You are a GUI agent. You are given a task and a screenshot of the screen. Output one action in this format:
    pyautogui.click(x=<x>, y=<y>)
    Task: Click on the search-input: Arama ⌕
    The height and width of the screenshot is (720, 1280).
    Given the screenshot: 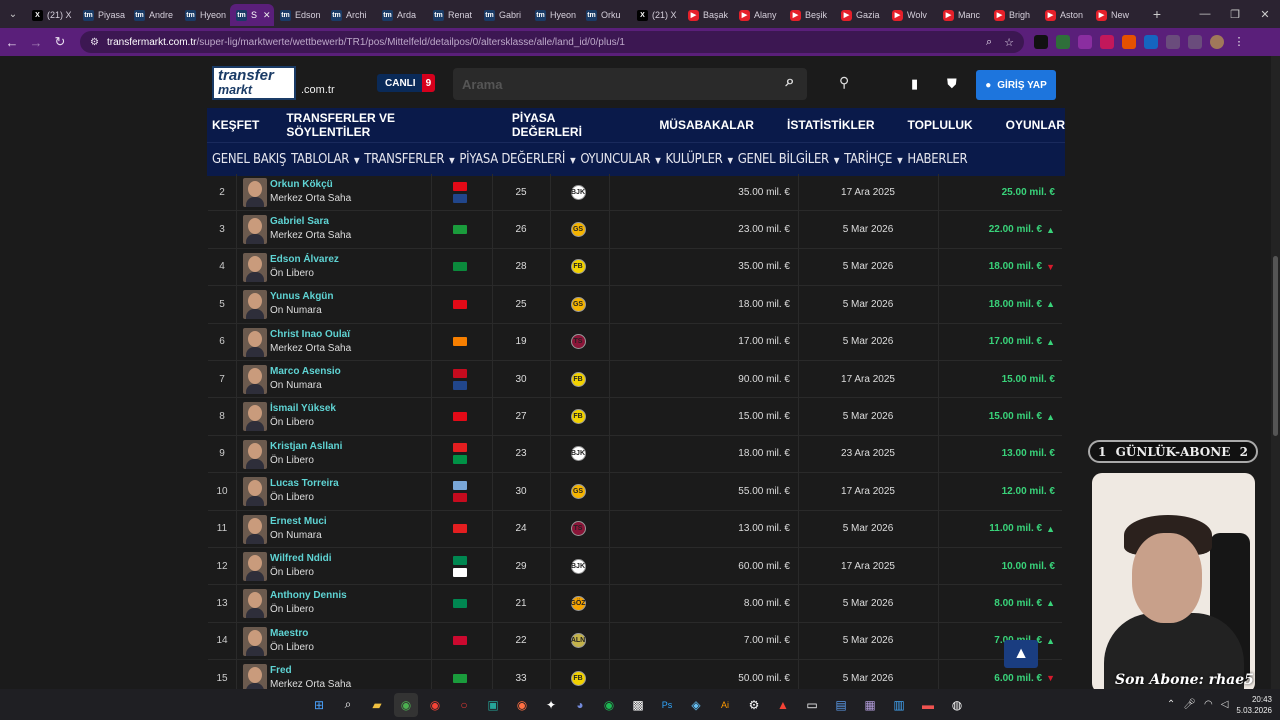 What is the action you would take?
    pyautogui.click(x=630, y=84)
    